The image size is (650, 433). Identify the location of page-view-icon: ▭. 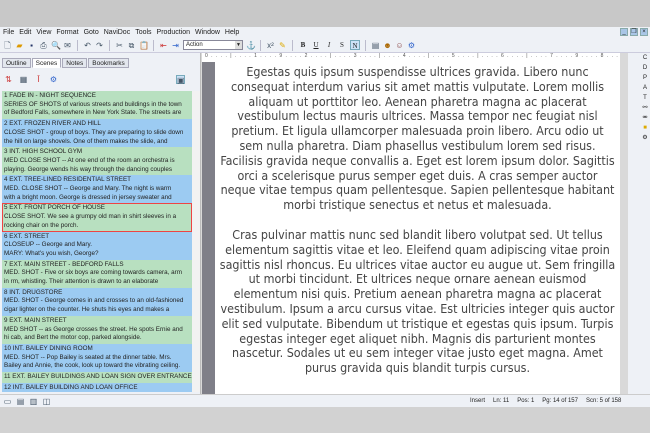
(7, 401).